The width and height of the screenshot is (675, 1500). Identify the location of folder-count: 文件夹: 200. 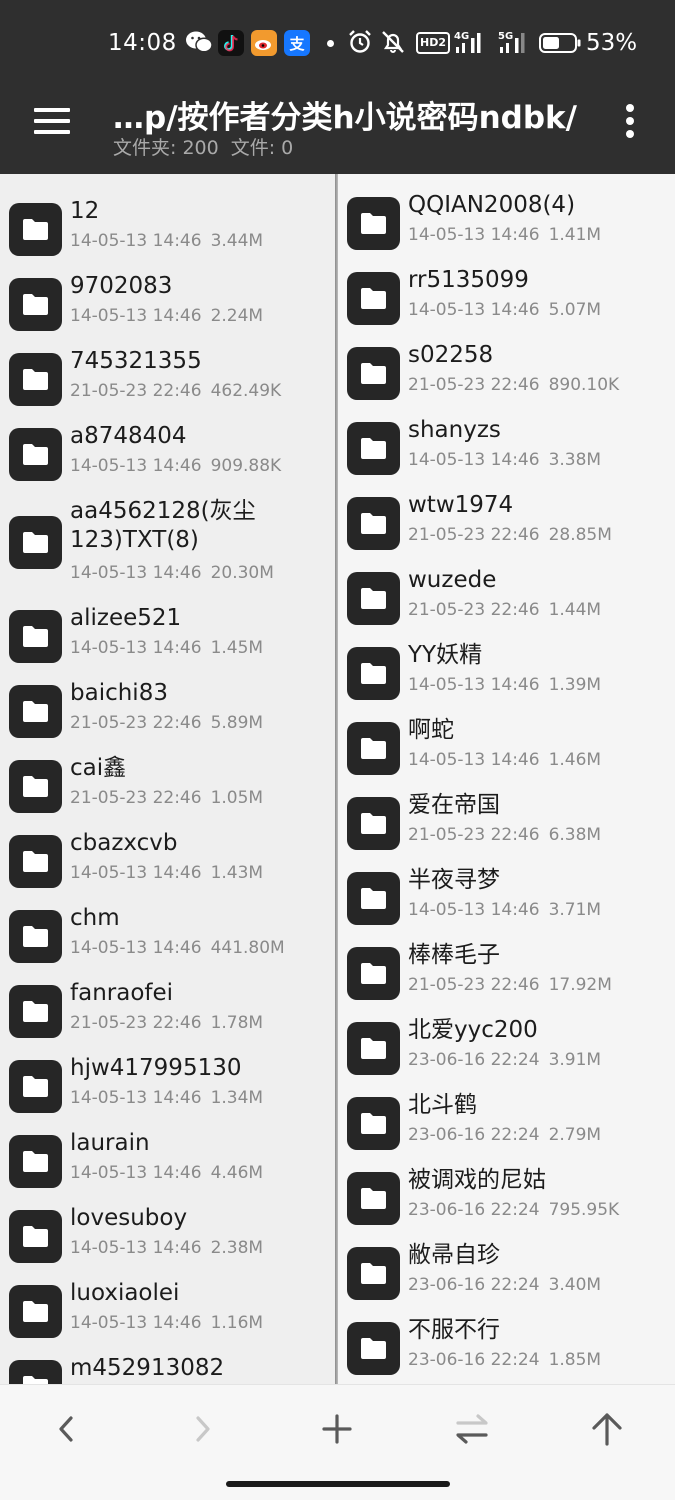
(166, 148).